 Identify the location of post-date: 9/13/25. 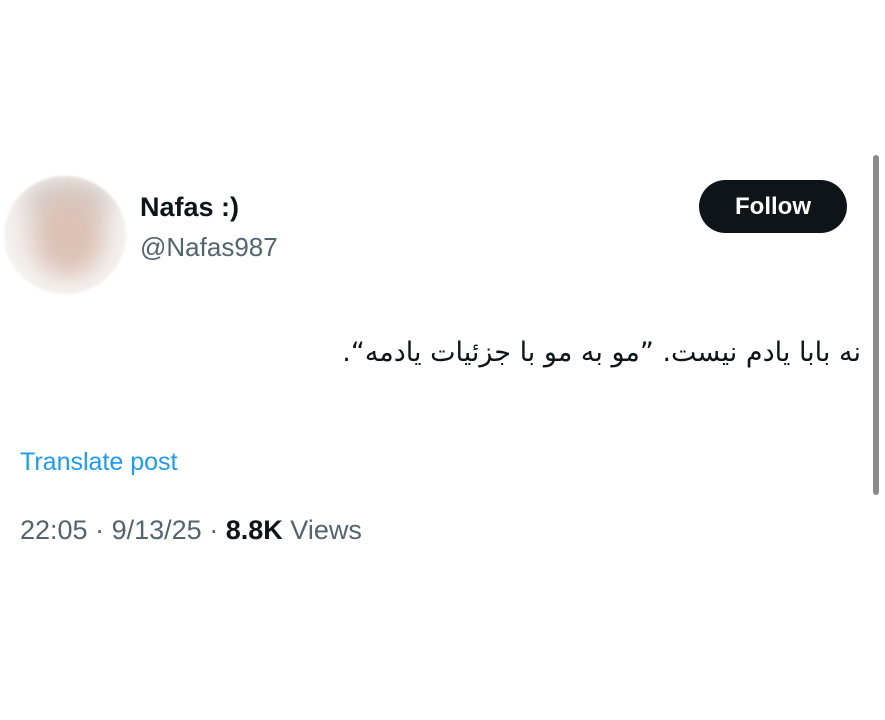
(157, 530).